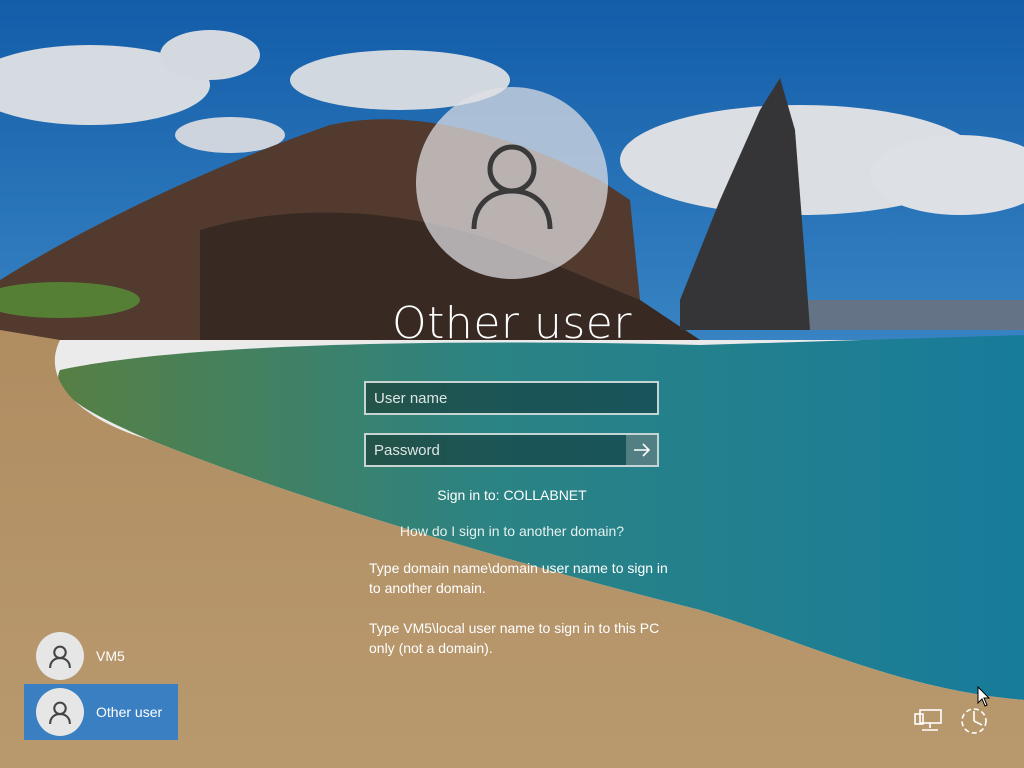 The image size is (1024, 768). I want to click on network-icon, so click(928, 720).